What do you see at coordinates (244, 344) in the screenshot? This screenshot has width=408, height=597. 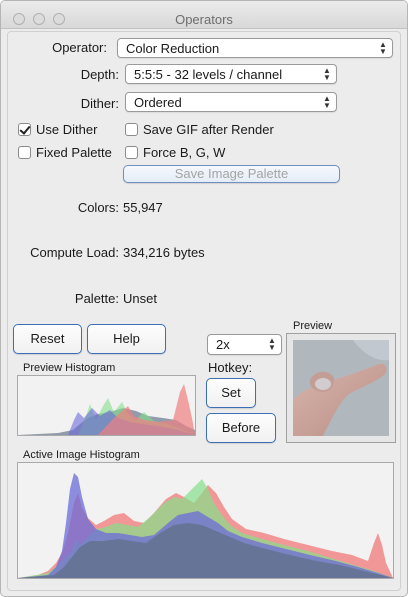 I see `zoom-select: 2x ▲ ▼` at bounding box center [244, 344].